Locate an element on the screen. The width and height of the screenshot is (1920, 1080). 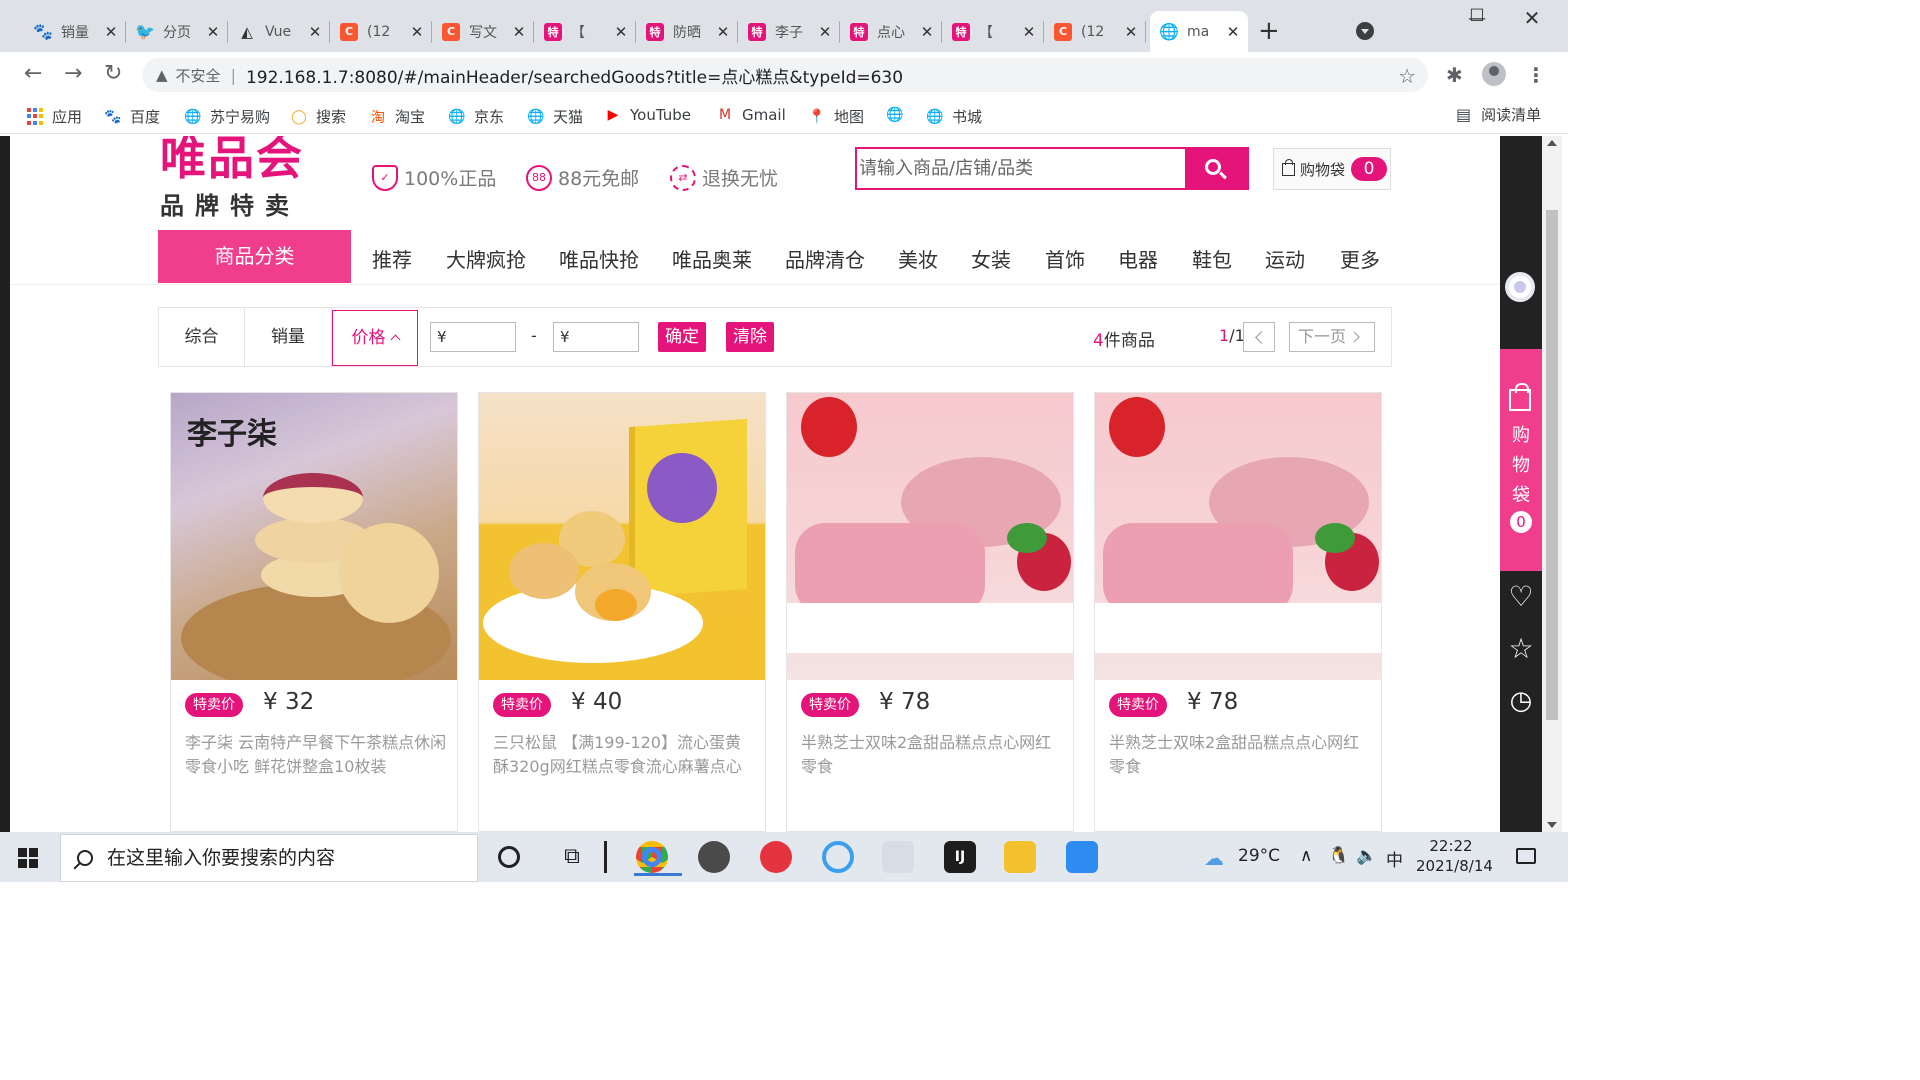
user-avatar-icon is located at coordinates (1520, 287).